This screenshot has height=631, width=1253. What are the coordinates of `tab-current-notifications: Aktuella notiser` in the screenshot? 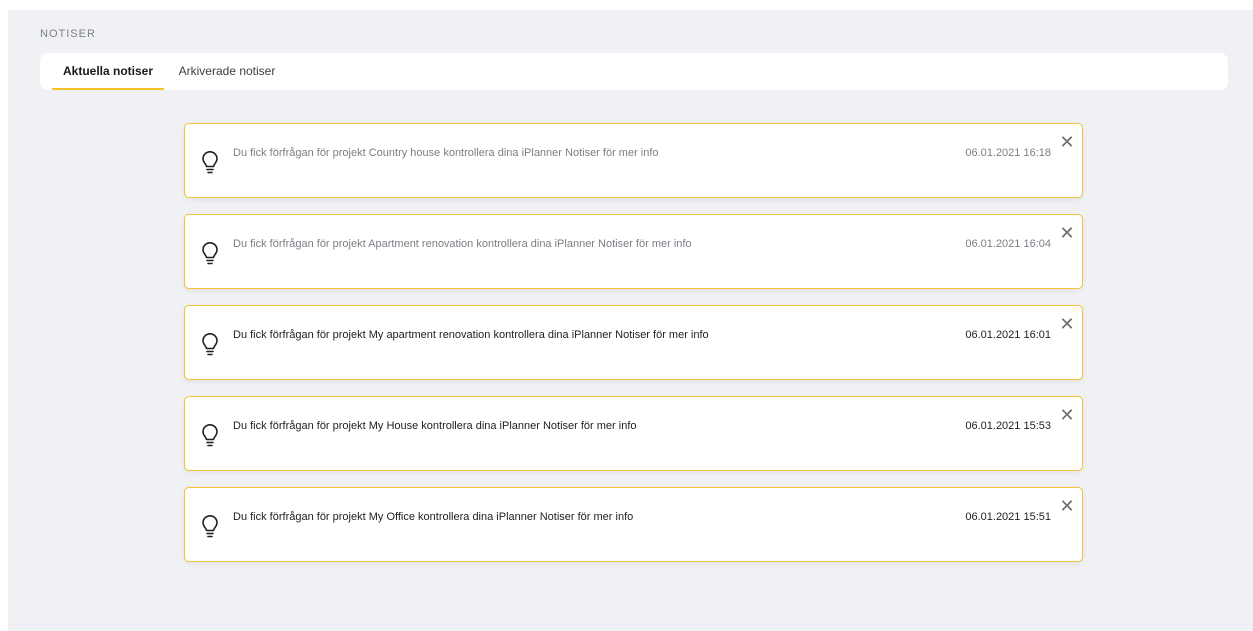 It's located at (108, 71).